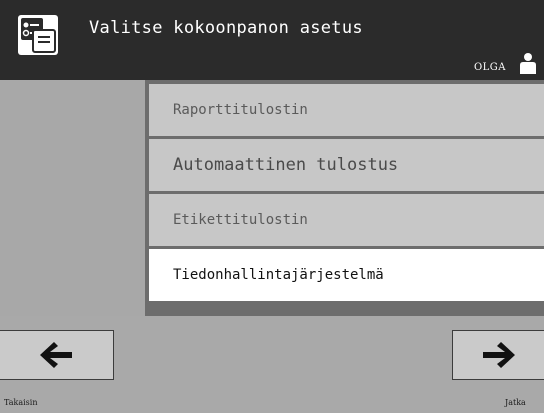  Describe the element at coordinates (346, 110) in the screenshot. I see `option-raporttitulostin: Raporttitulostin` at that location.